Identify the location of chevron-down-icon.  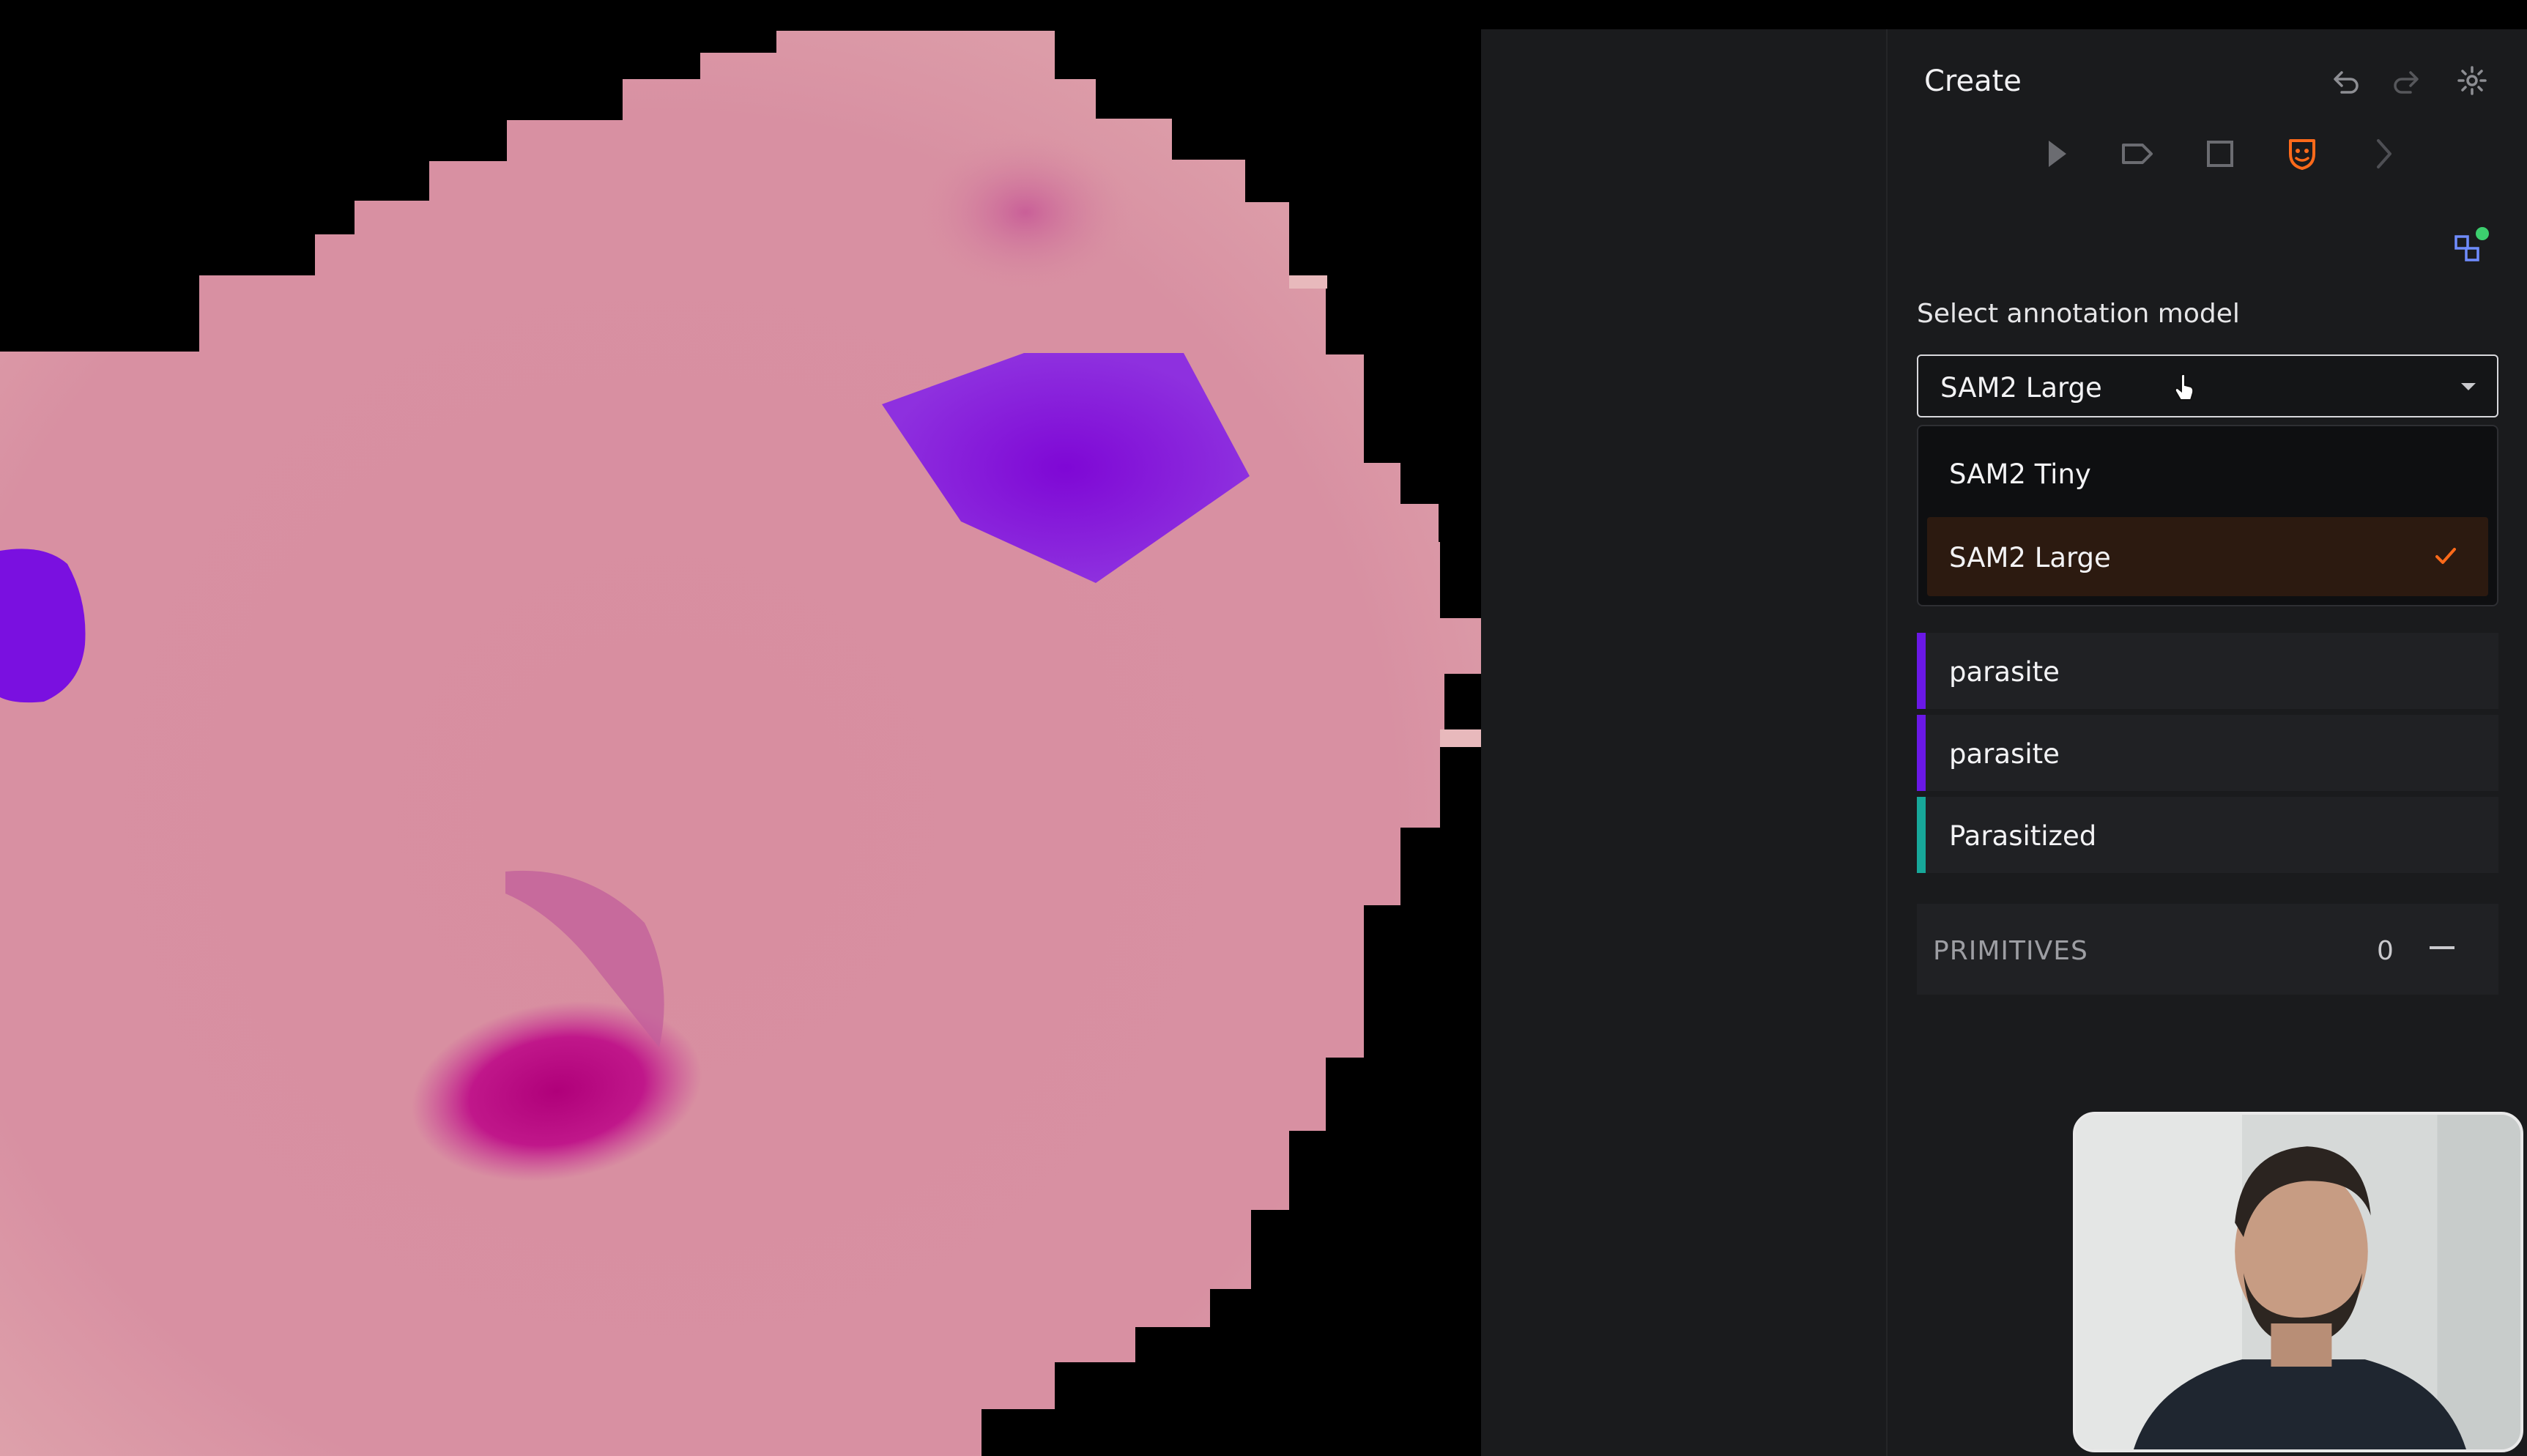
(2468, 386).